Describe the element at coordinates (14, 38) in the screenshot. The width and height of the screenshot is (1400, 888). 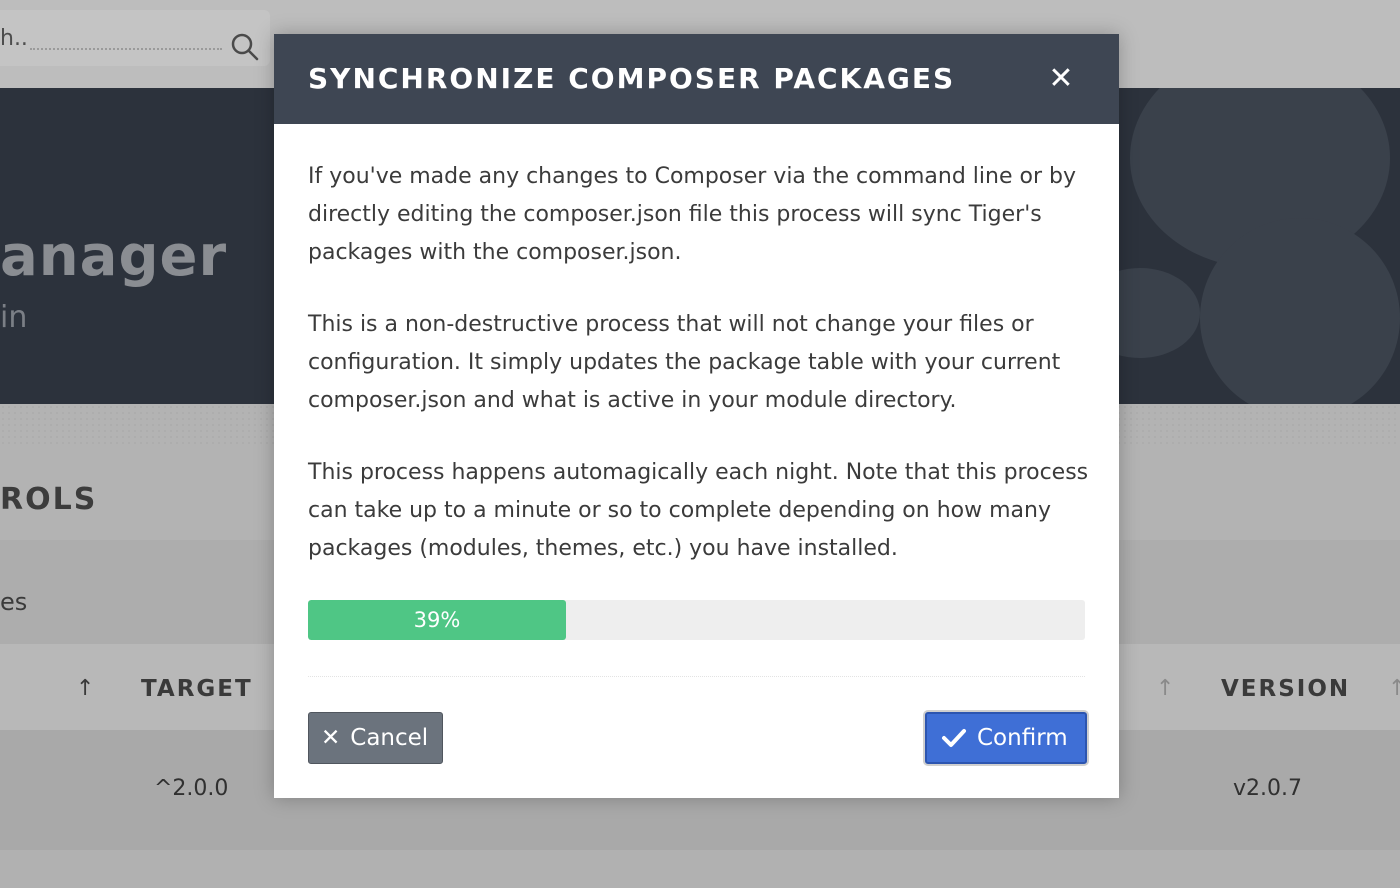
I see `search-input: h..` at that location.